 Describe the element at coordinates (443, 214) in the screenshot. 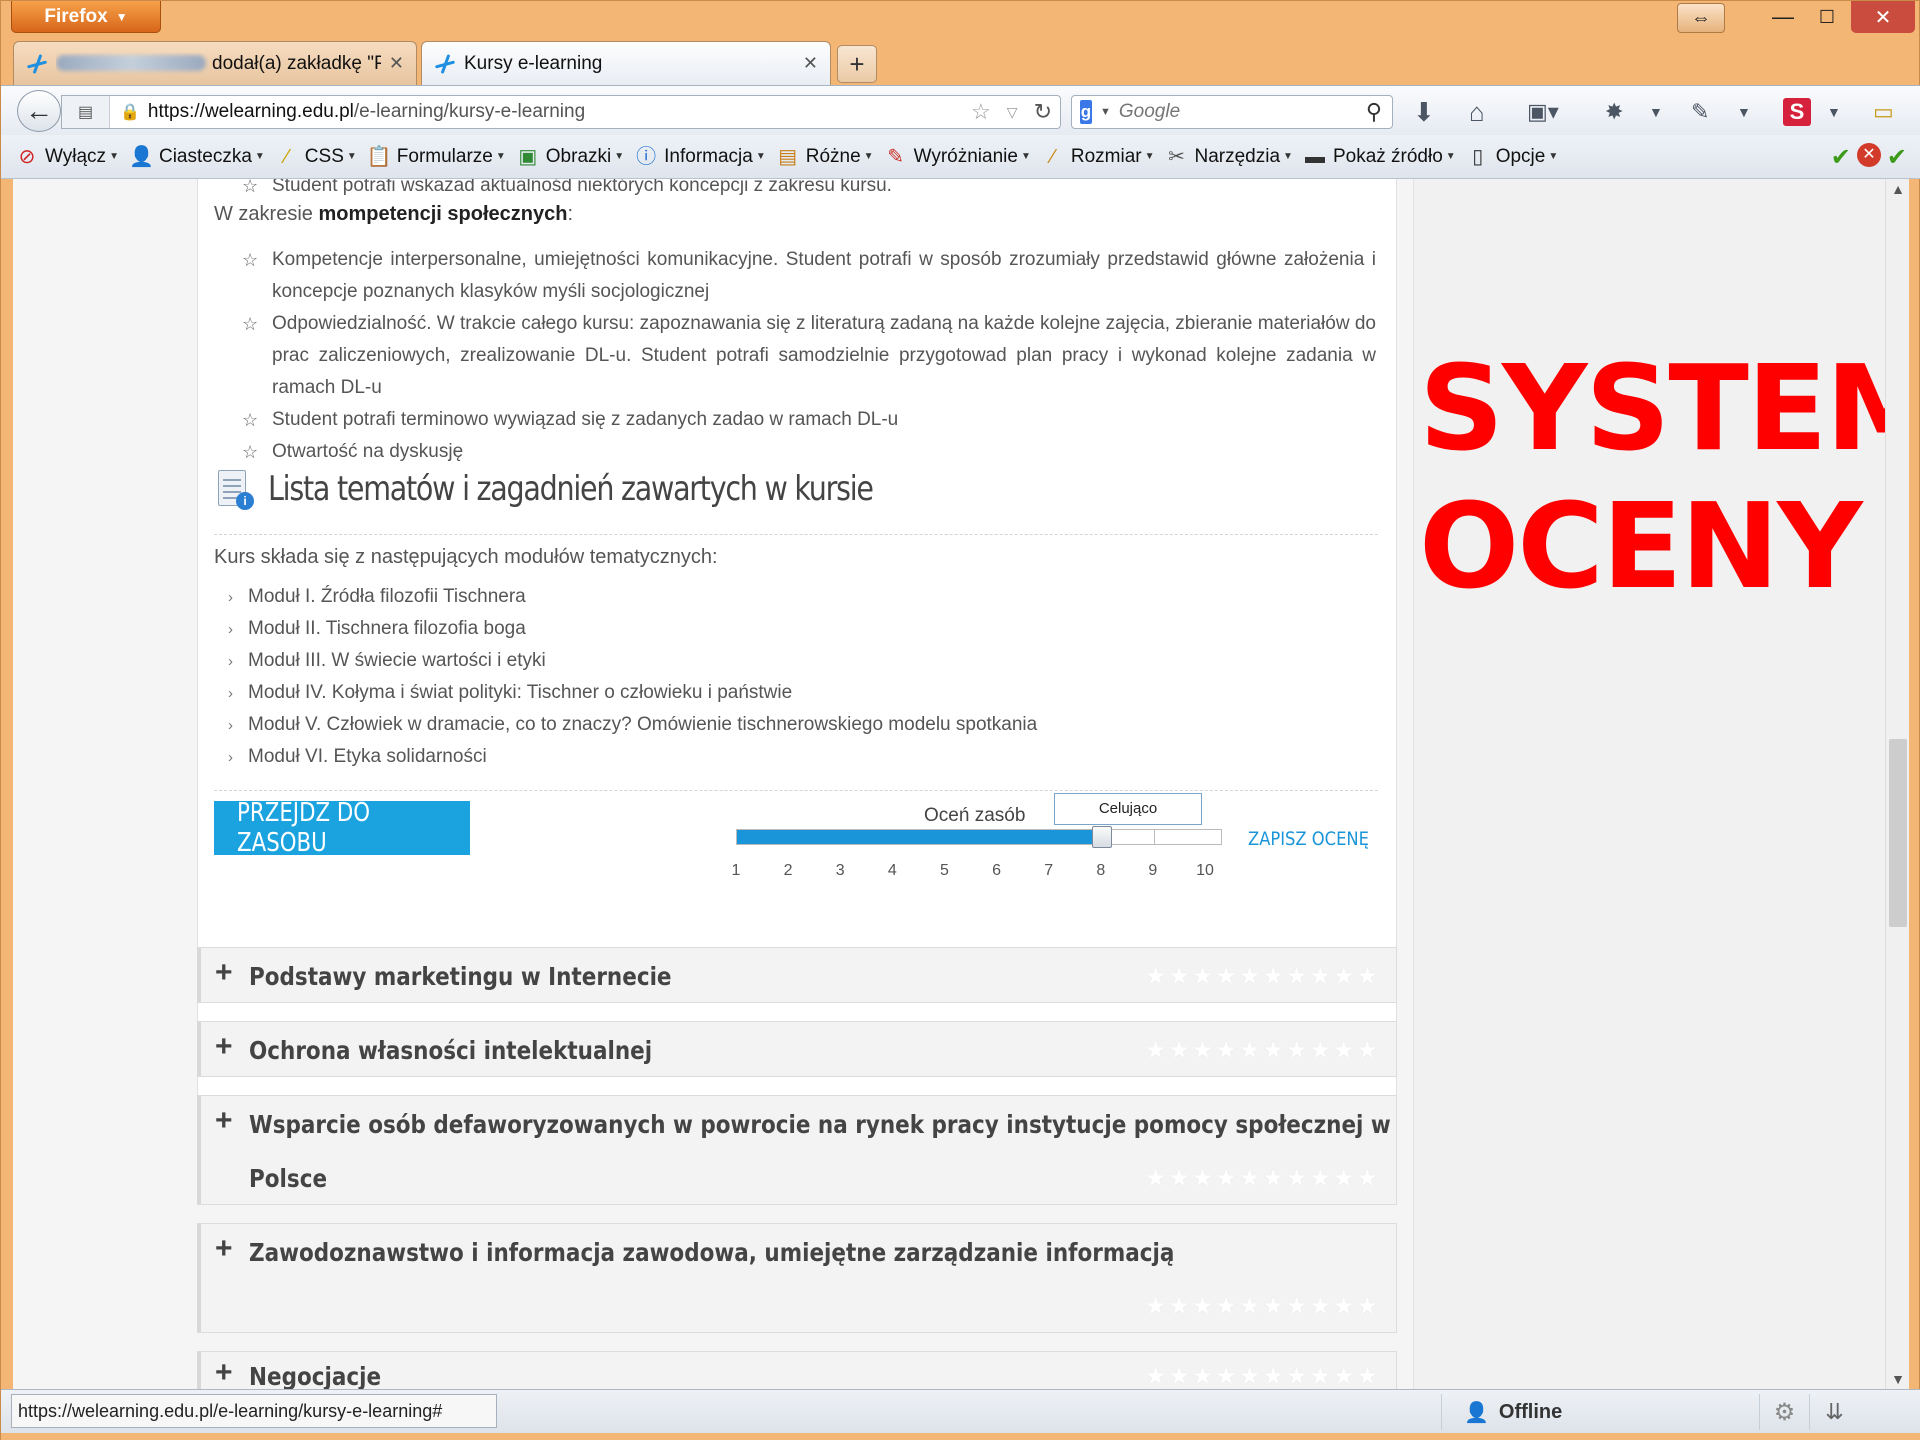

I see `competence-bold: mompetencji społecznych` at that location.